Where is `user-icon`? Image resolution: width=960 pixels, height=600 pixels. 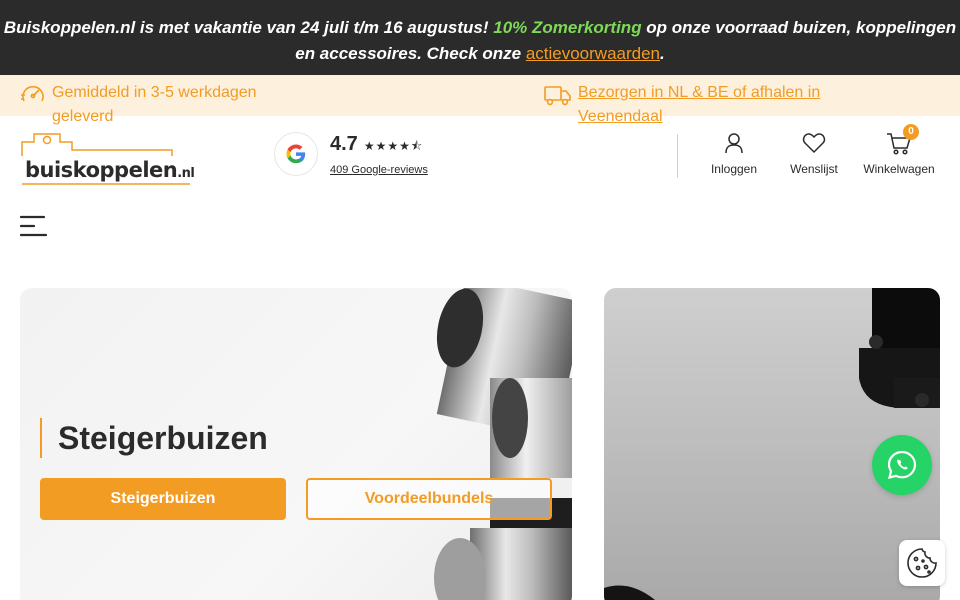 user-icon is located at coordinates (734, 143).